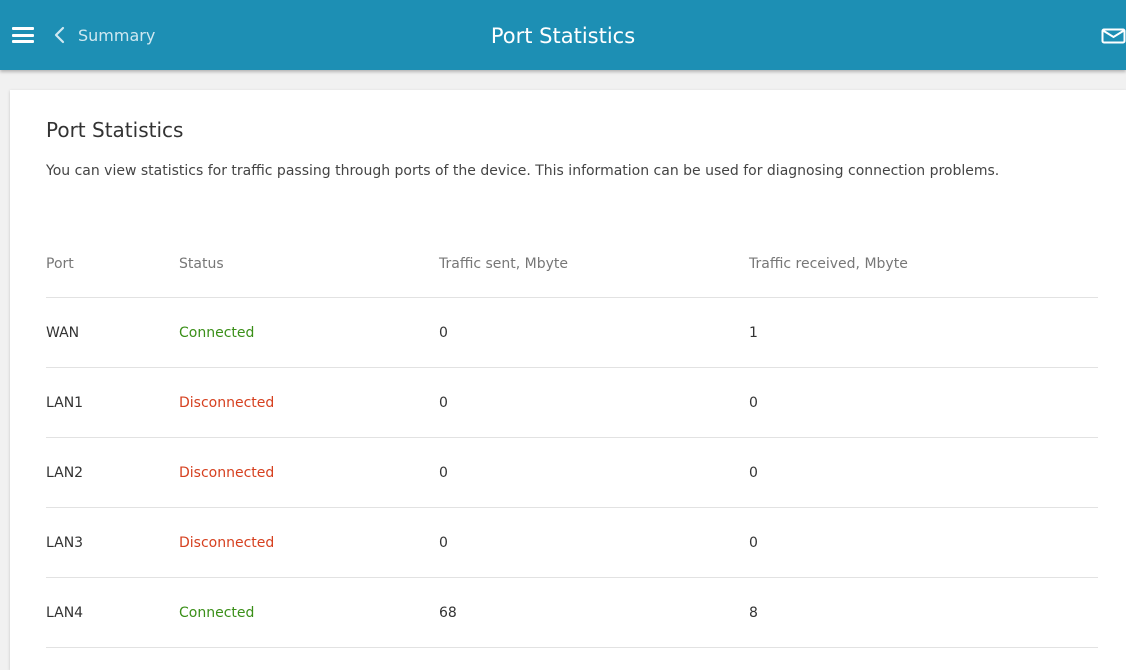  What do you see at coordinates (63, 333) in the screenshot?
I see `port-name: WAN` at bounding box center [63, 333].